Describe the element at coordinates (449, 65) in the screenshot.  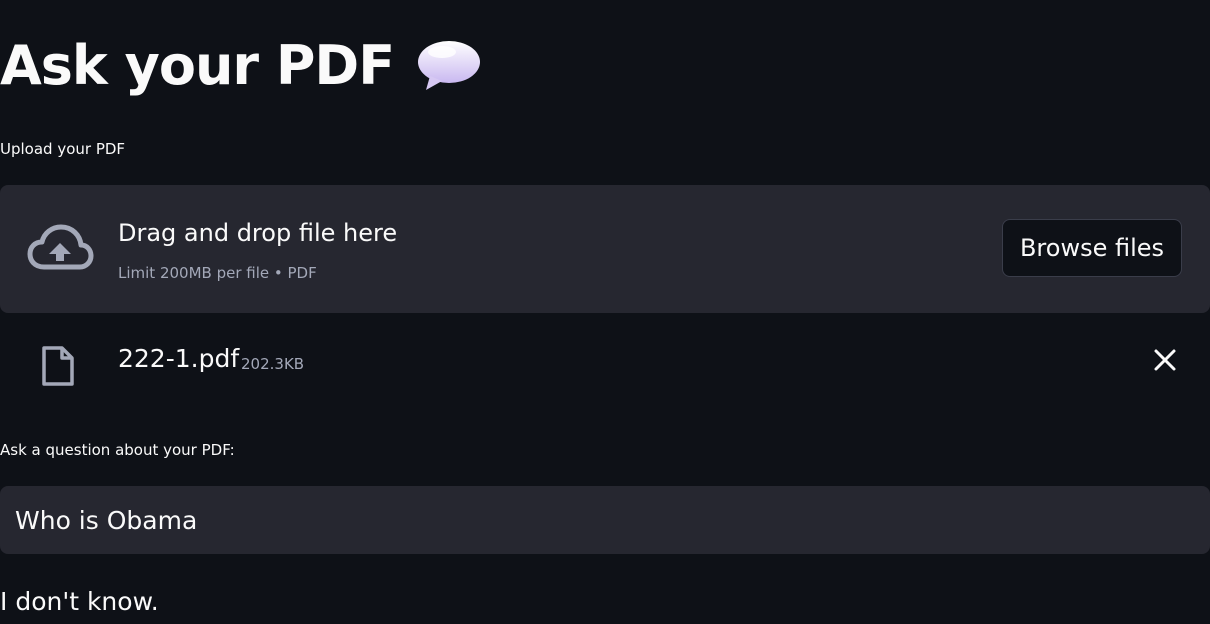
I see `speech-balloon-icon` at that location.